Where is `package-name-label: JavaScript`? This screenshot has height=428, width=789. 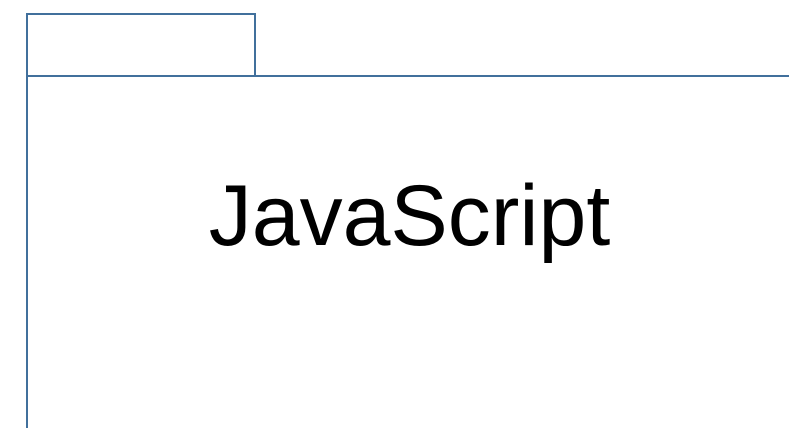 package-name-label: JavaScript is located at coordinates (409, 216).